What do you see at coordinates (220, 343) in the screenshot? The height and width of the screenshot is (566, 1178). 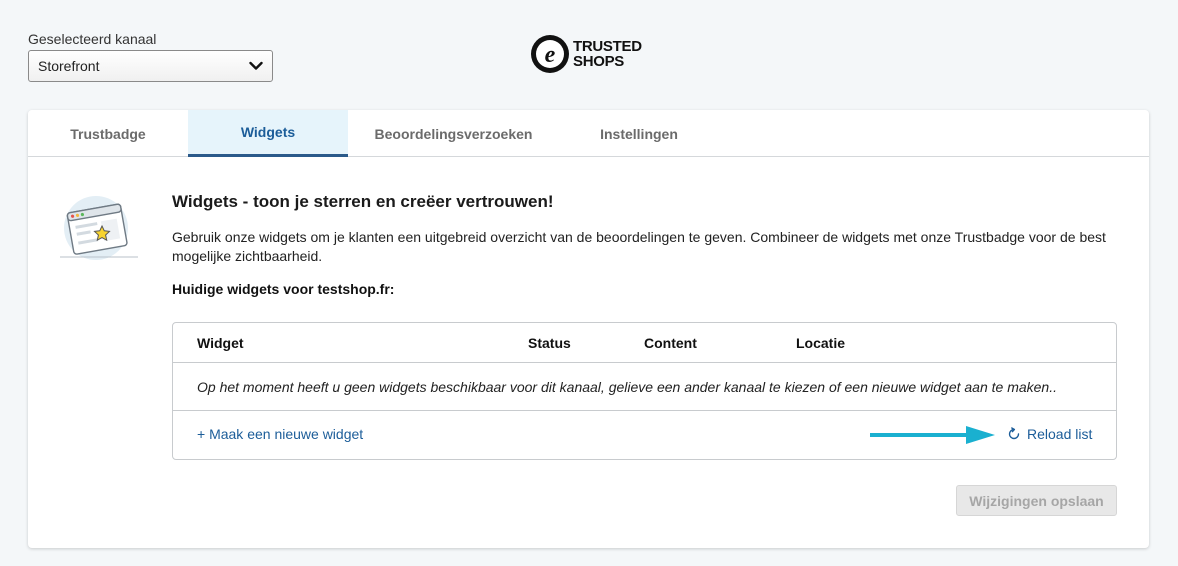 I see `column-header-widget: Widget` at bounding box center [220, 343].